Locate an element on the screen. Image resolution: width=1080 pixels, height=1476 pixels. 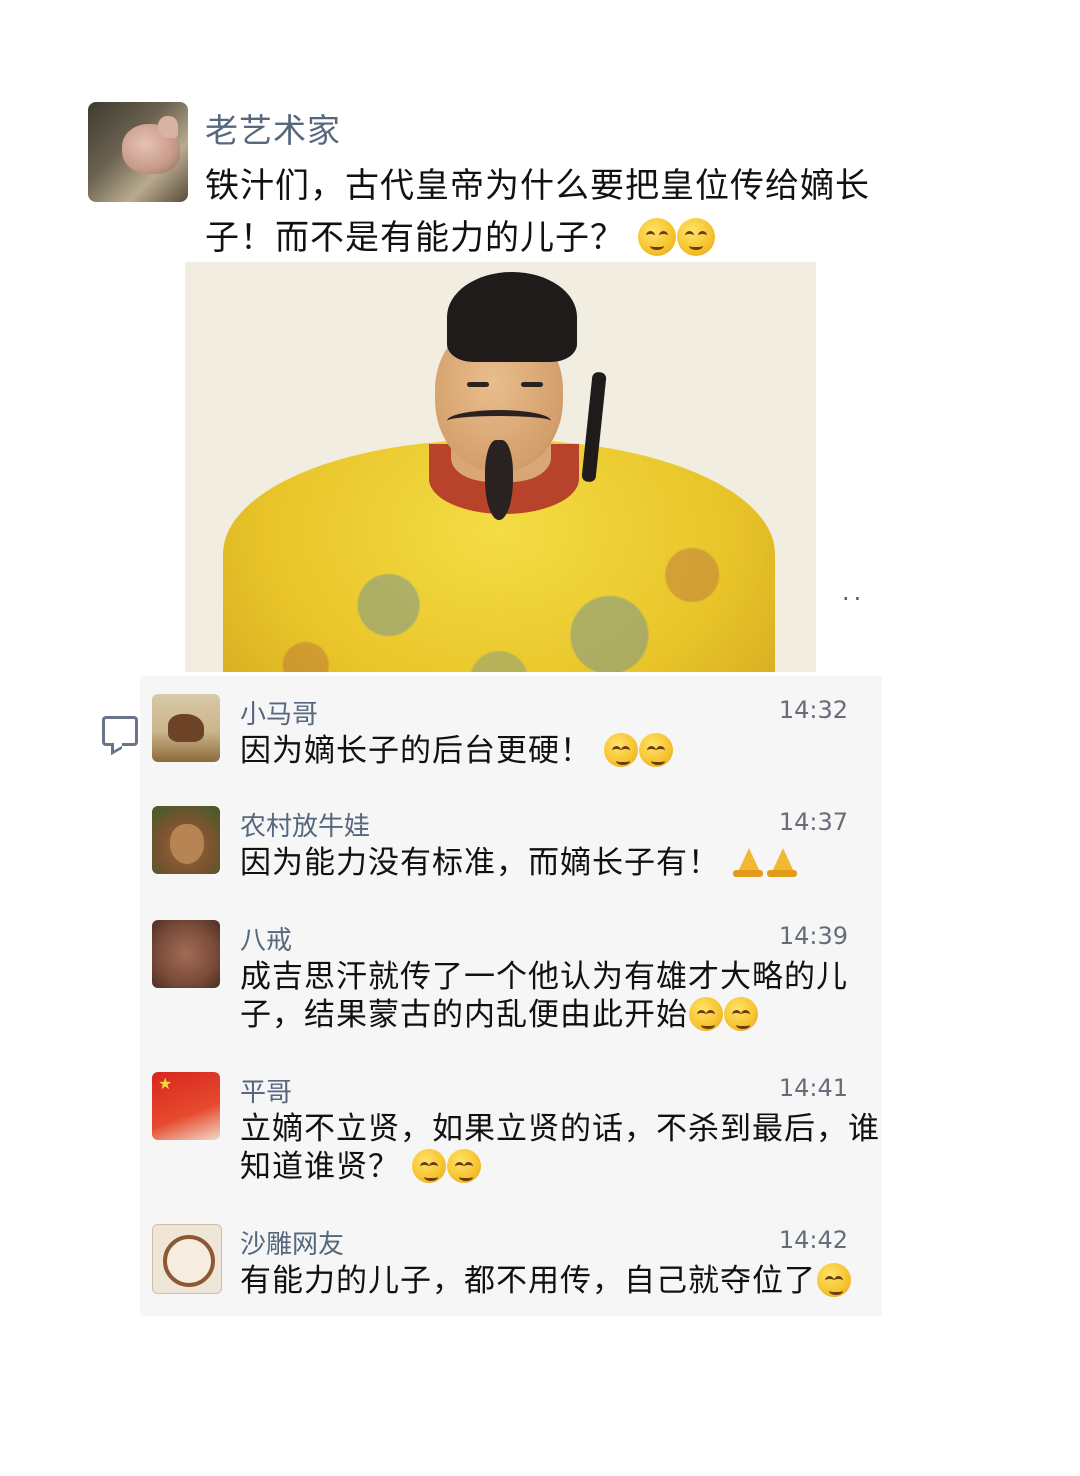
mustache is located at coordinates (499, 421).